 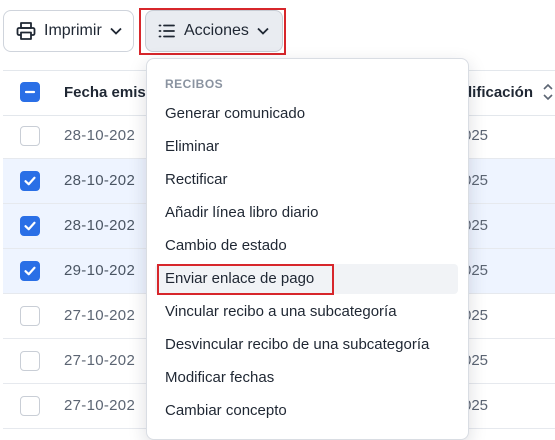 What do you see at coordinates (105, 92) in the screenshot?
I see `column-header-date: Fecha emis` at bounding box center [105, 92].